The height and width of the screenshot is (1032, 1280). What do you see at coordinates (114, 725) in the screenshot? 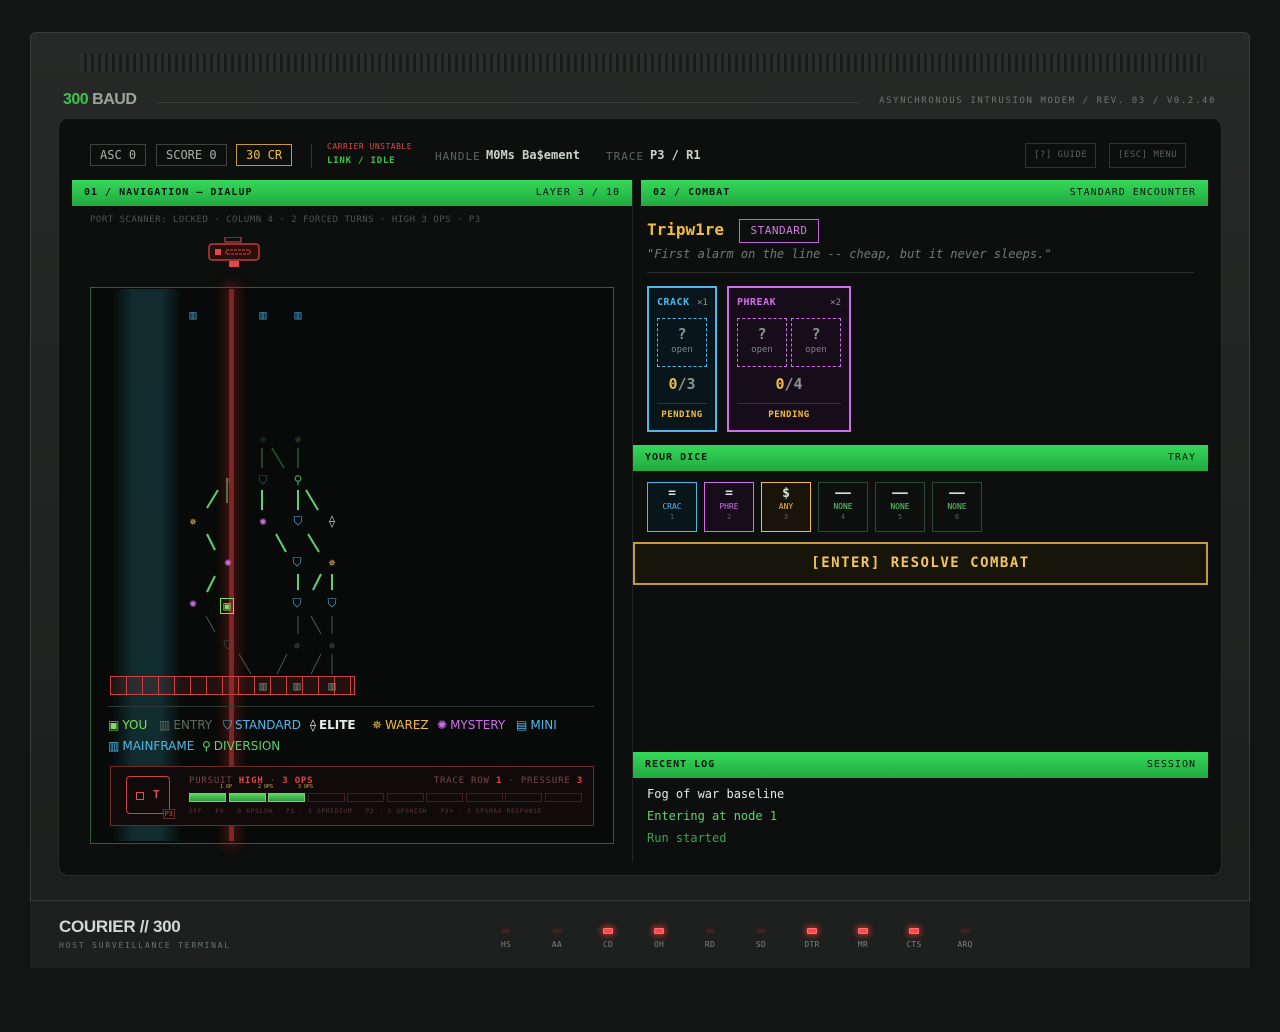
I see `player-icon: ▣` at bounding box center [114, 725].